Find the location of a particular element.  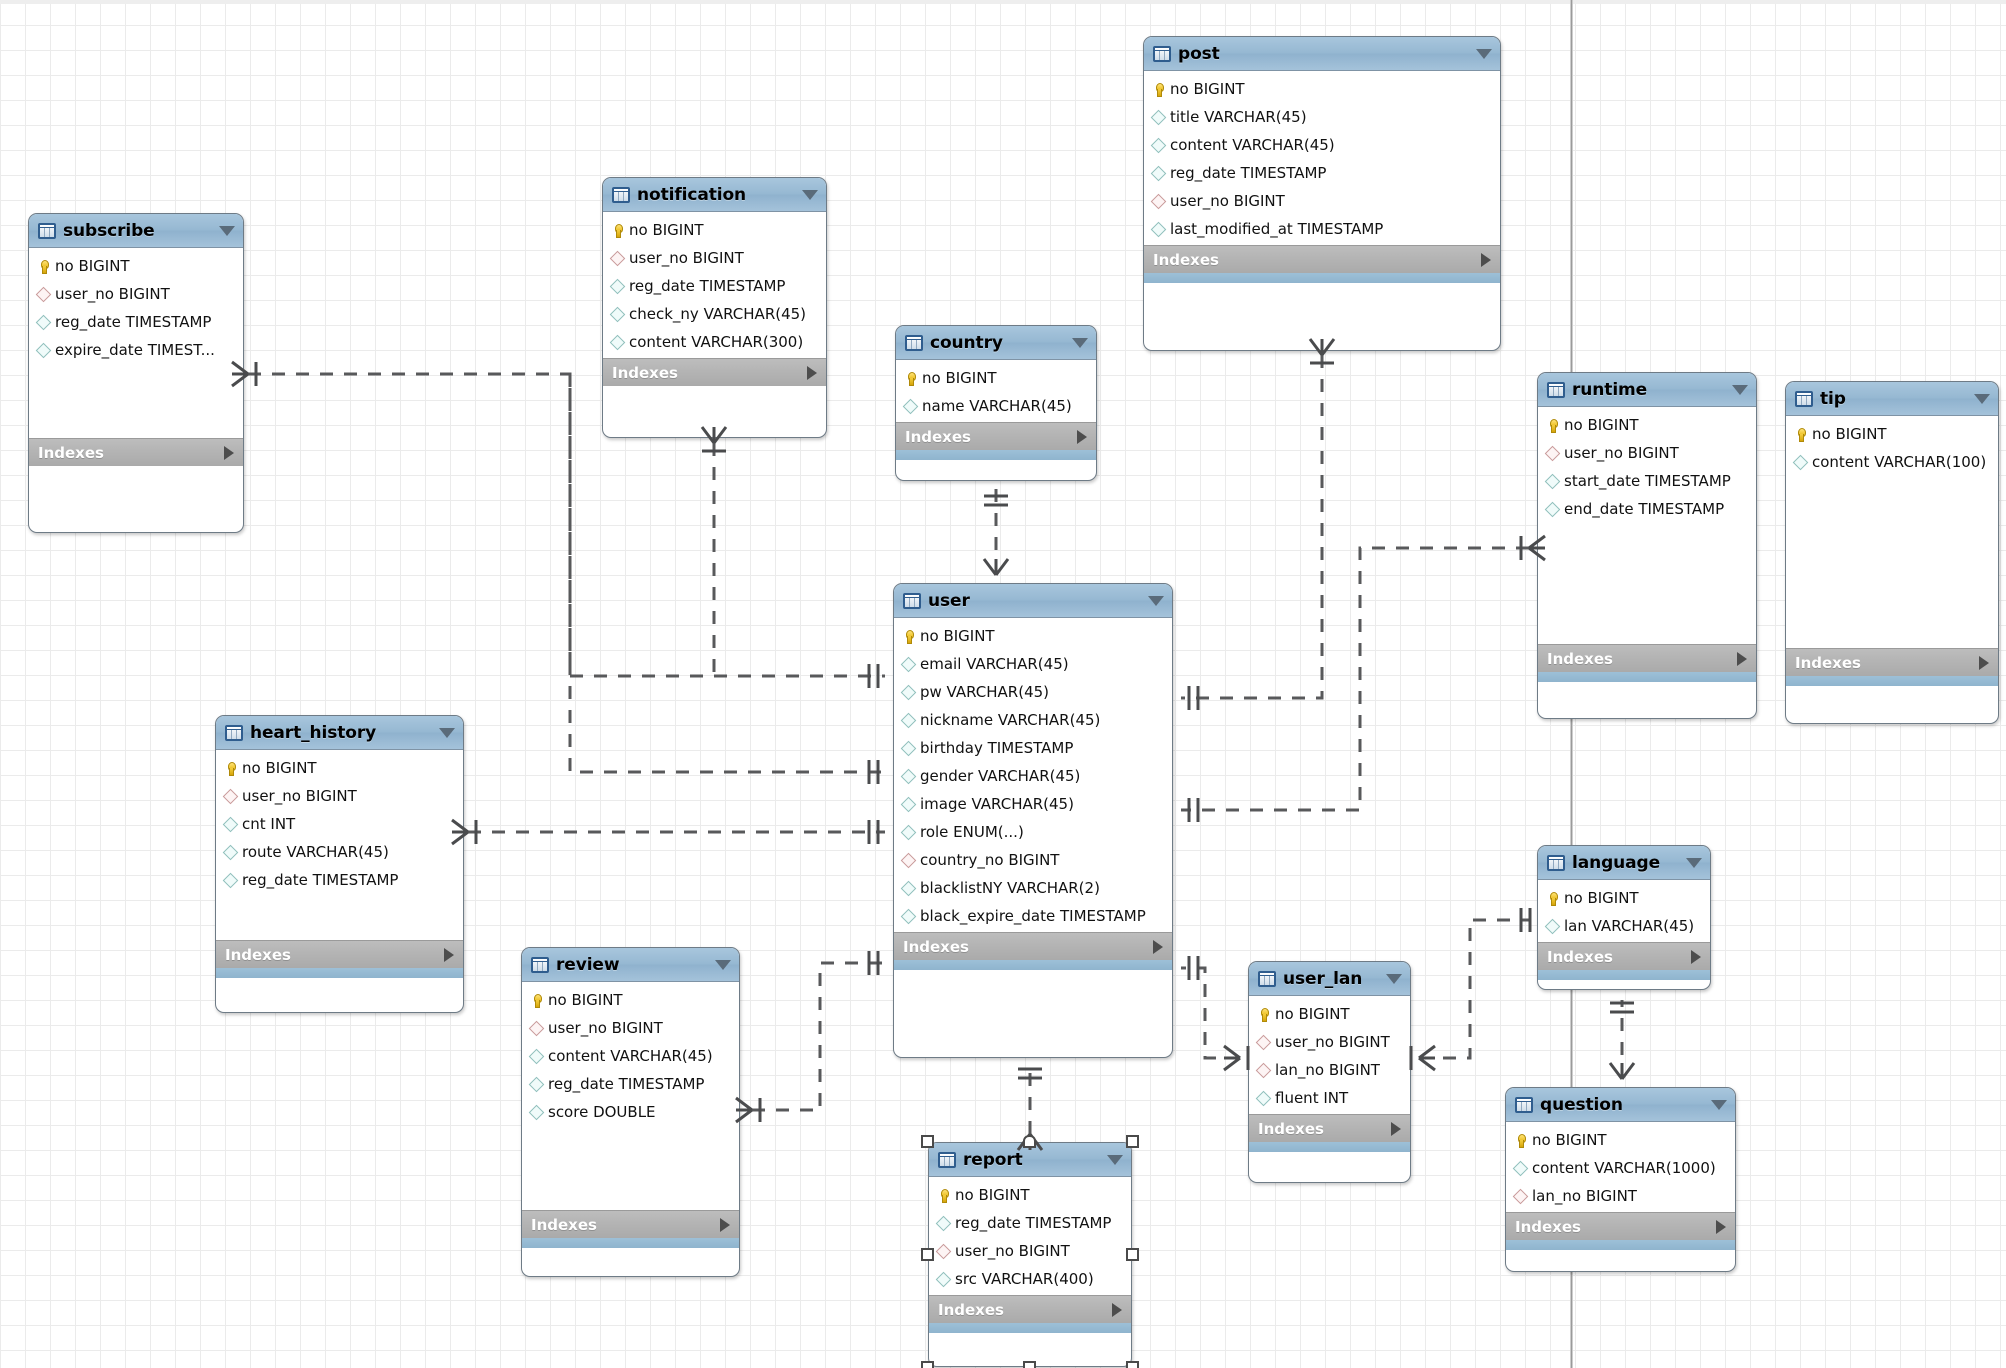

selection-handle-se is located at coordinates (1132, 1364).